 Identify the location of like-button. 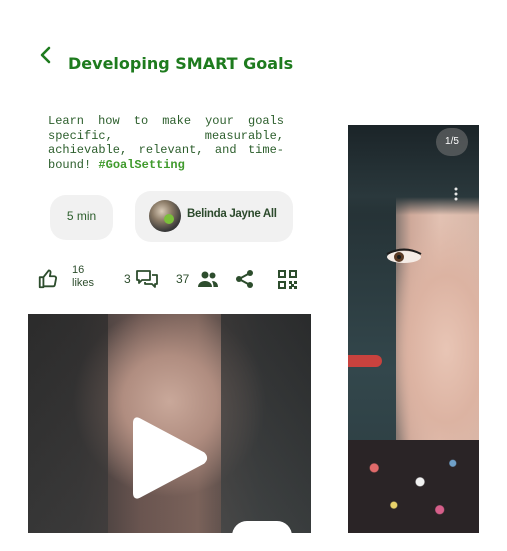
(48, 279).